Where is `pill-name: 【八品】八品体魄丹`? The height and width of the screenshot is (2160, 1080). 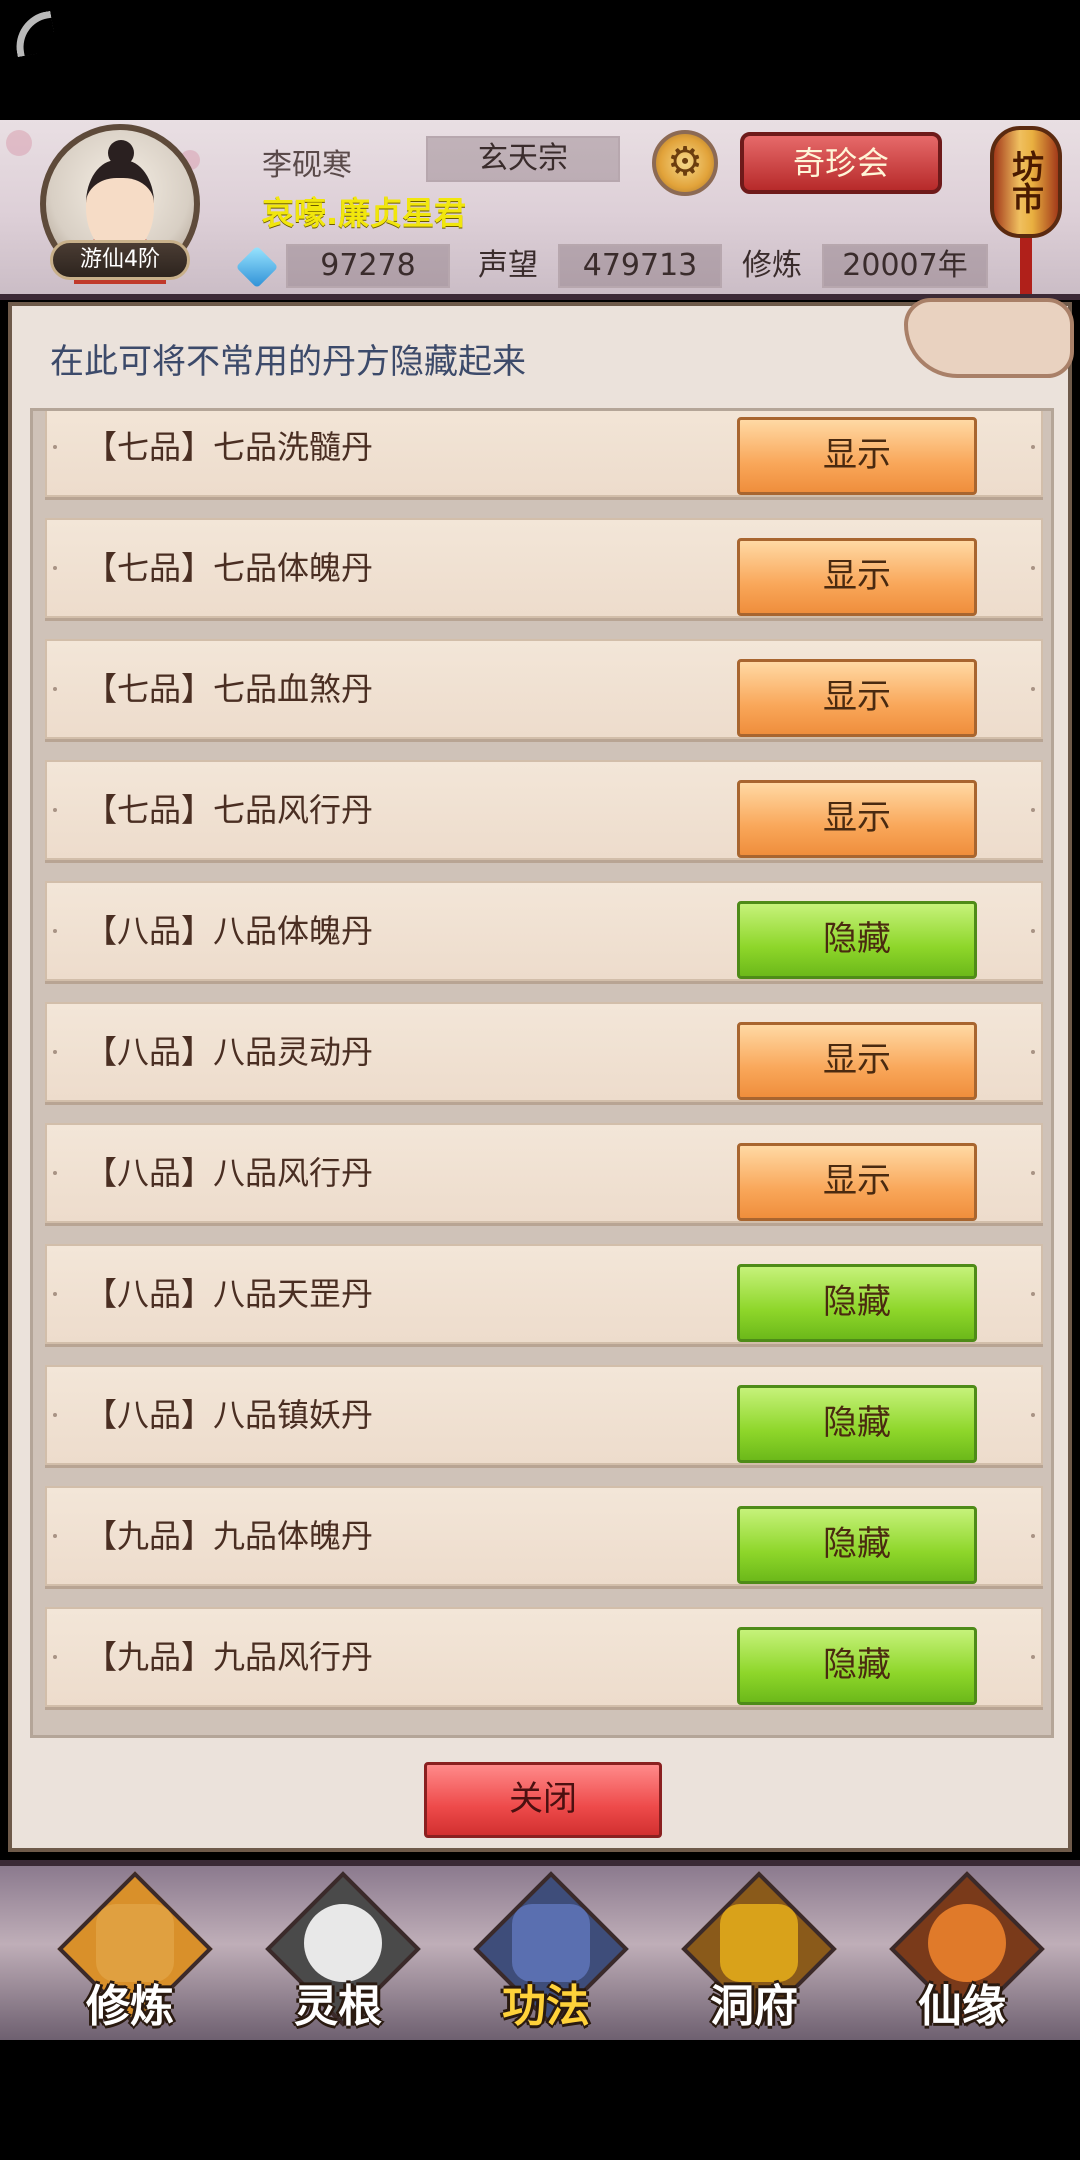 pill-name: 【八品】八品体魄丹 is located at coordinates (229, 931).